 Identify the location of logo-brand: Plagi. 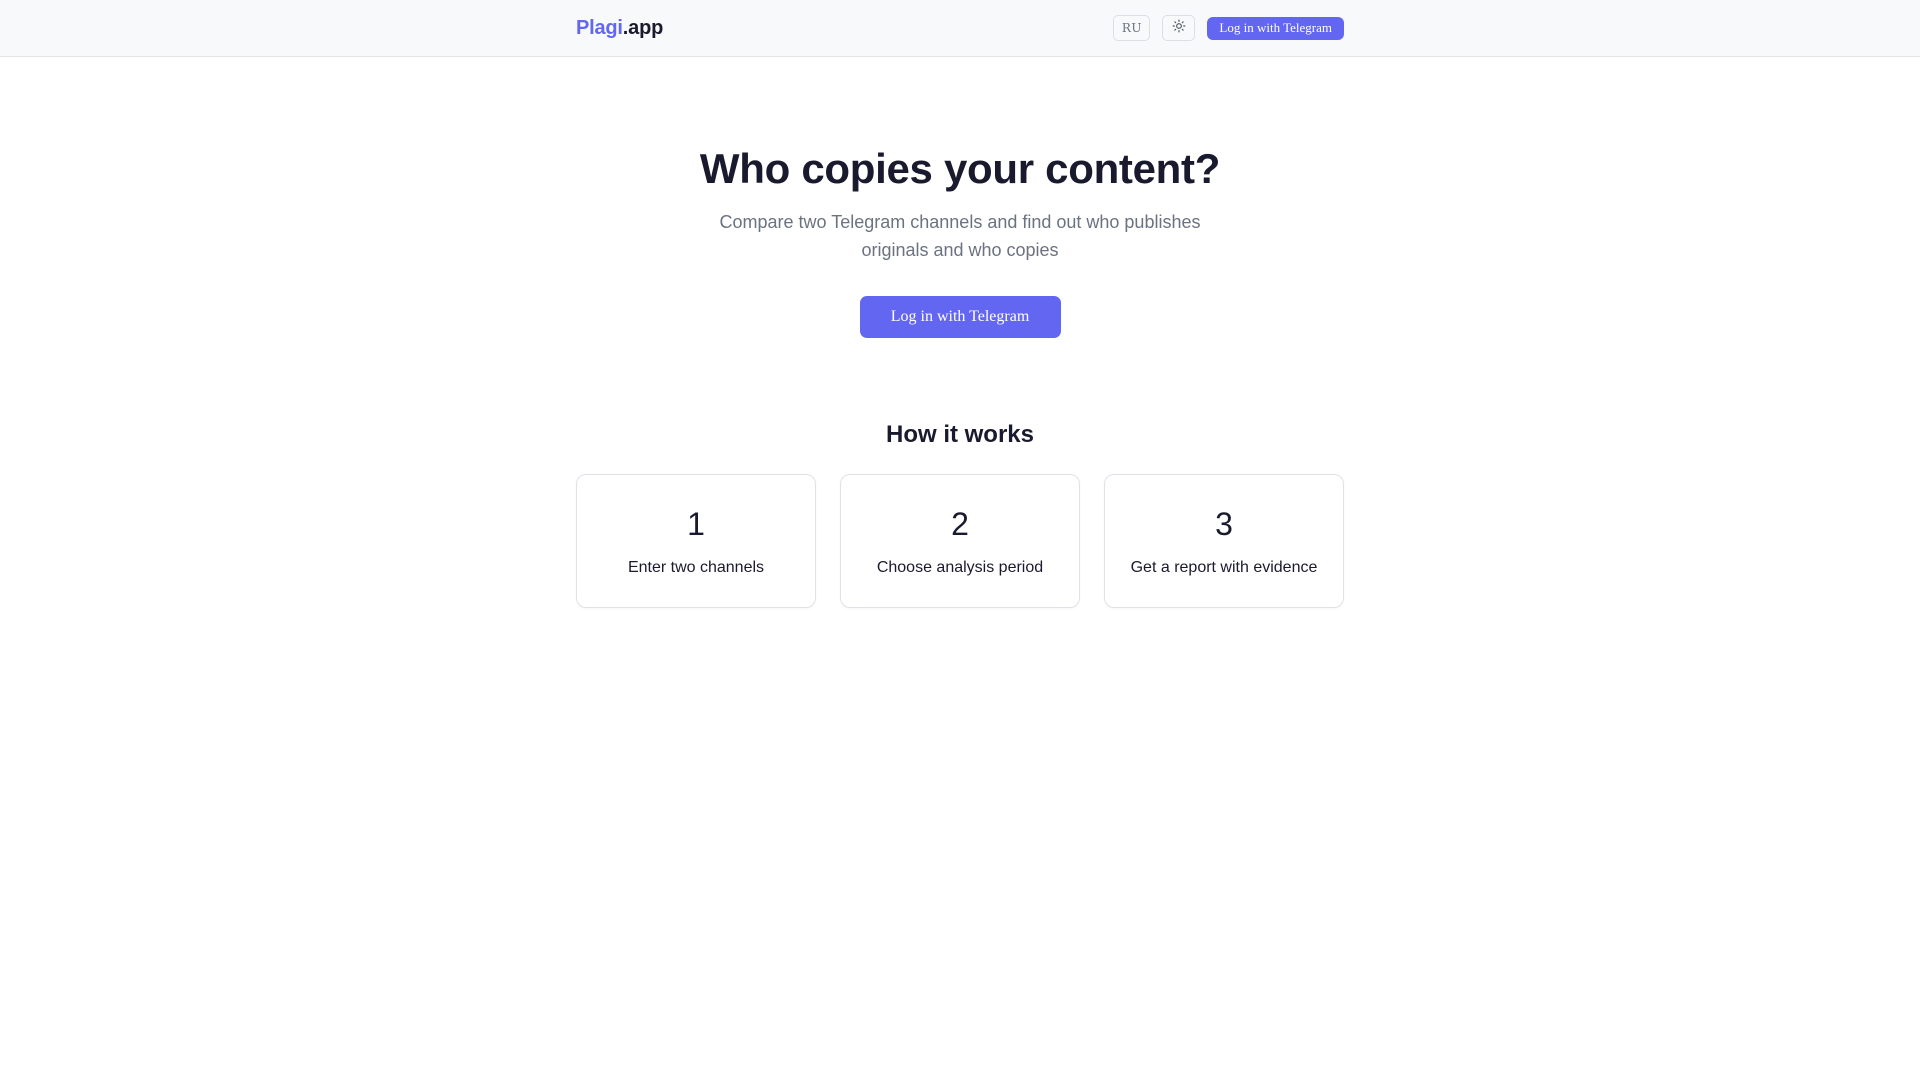
(599, 27).